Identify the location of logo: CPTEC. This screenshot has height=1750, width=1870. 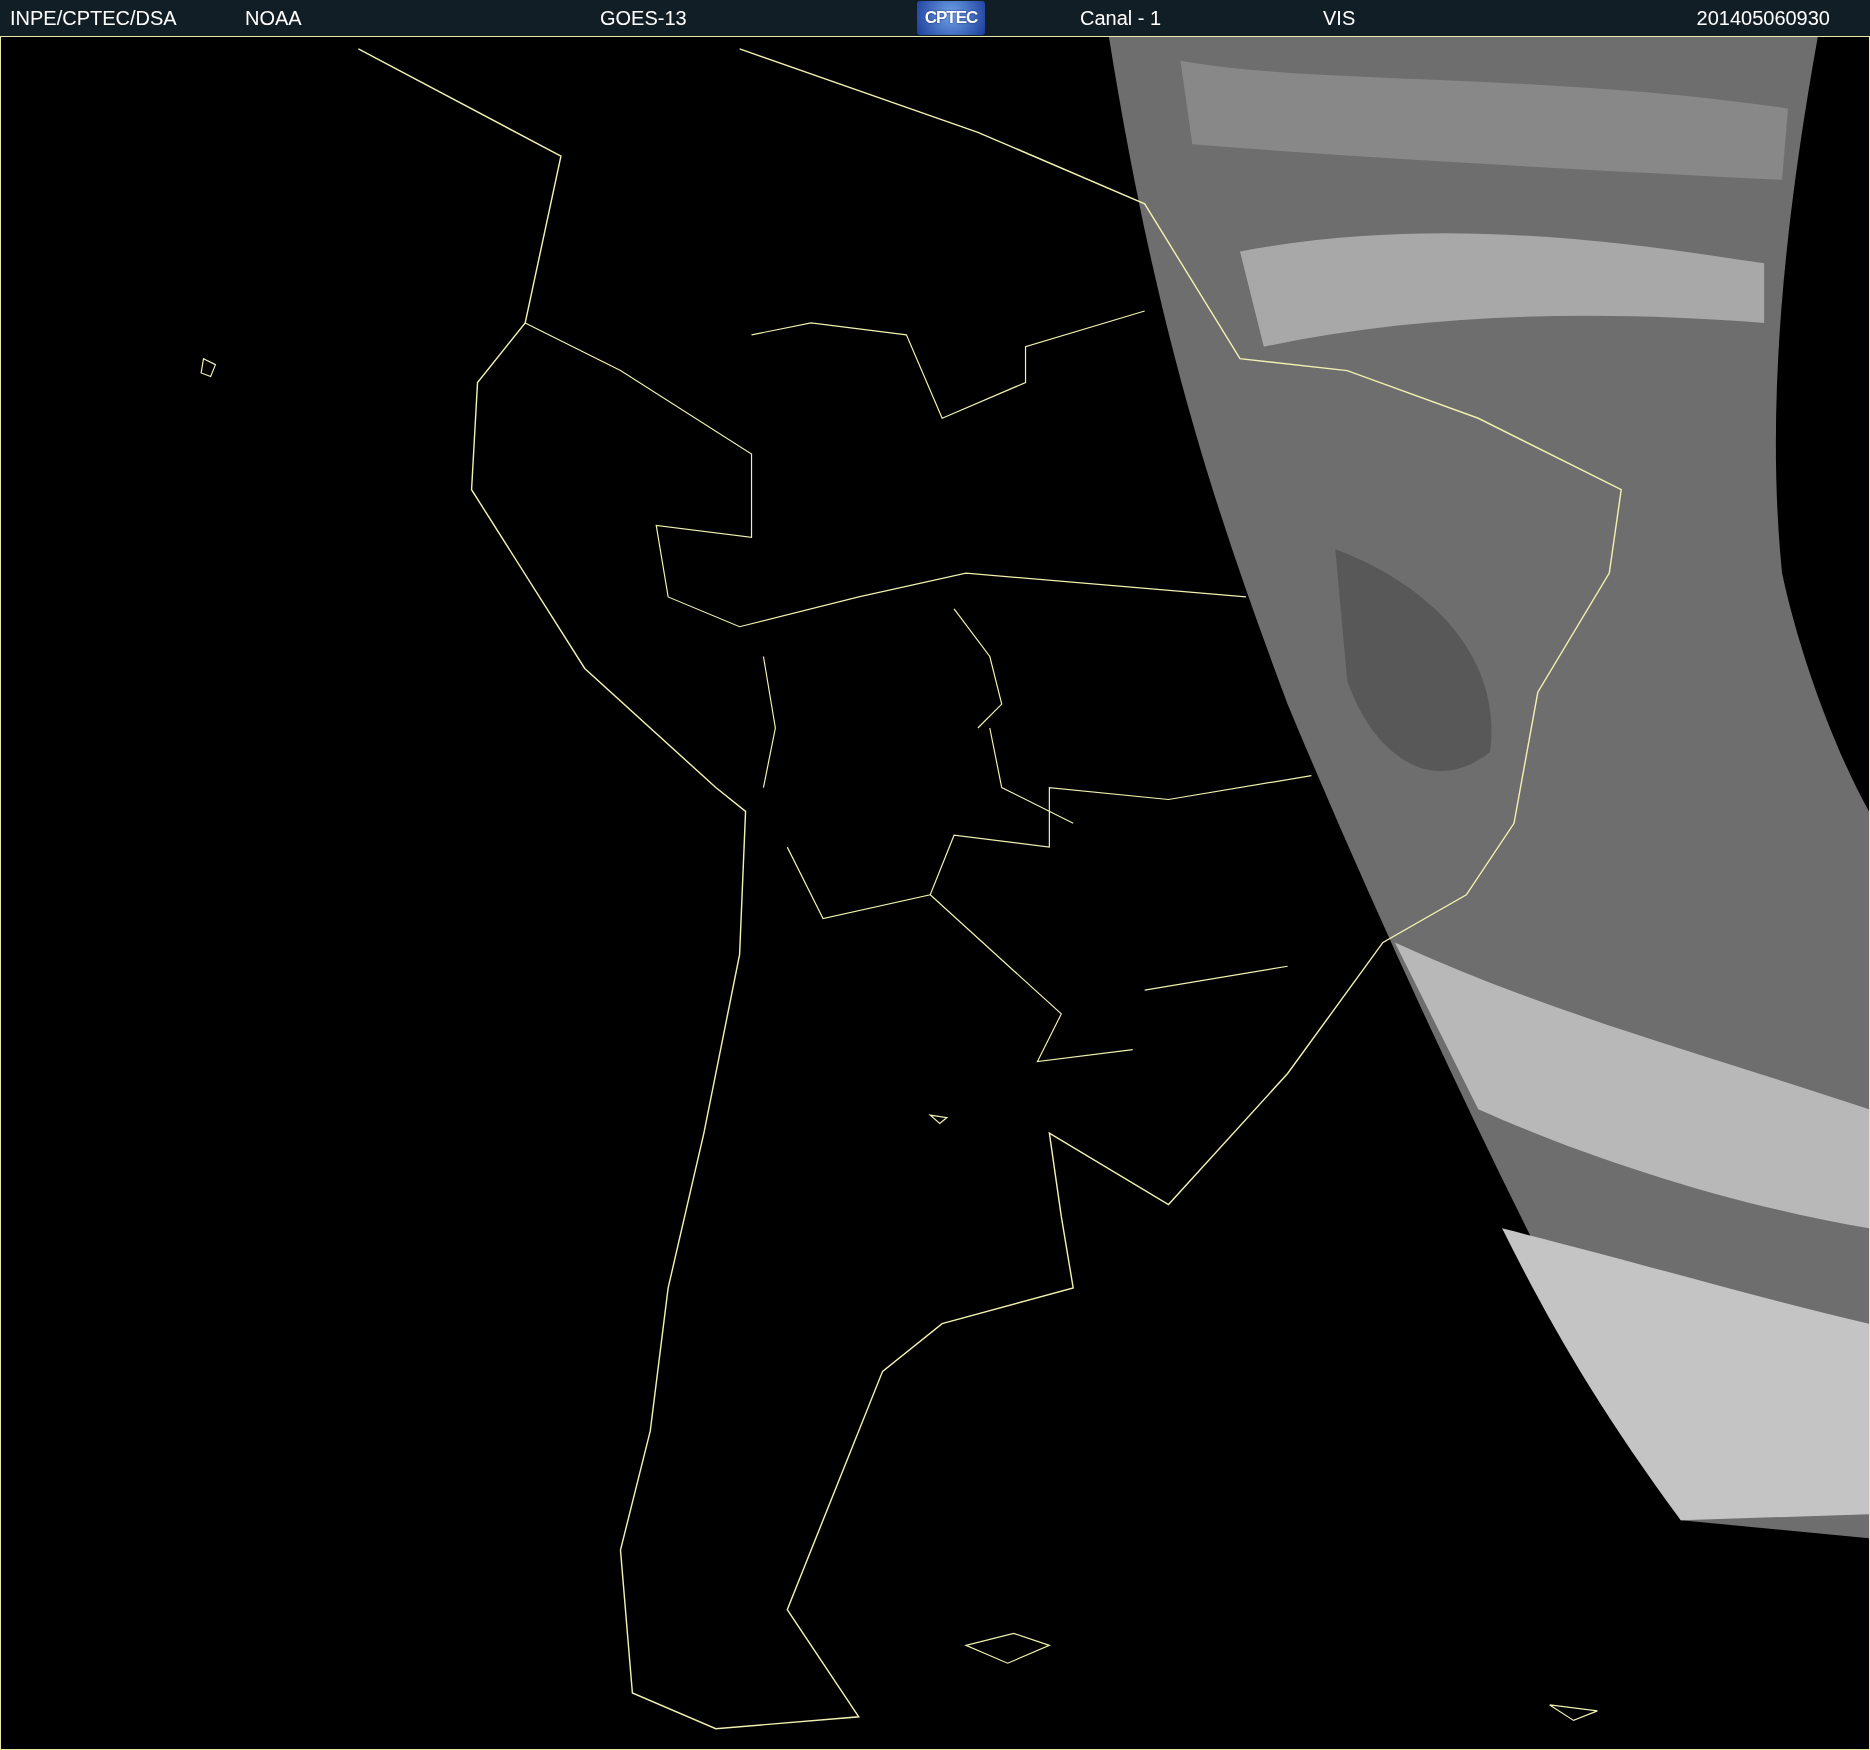
(951, 18).